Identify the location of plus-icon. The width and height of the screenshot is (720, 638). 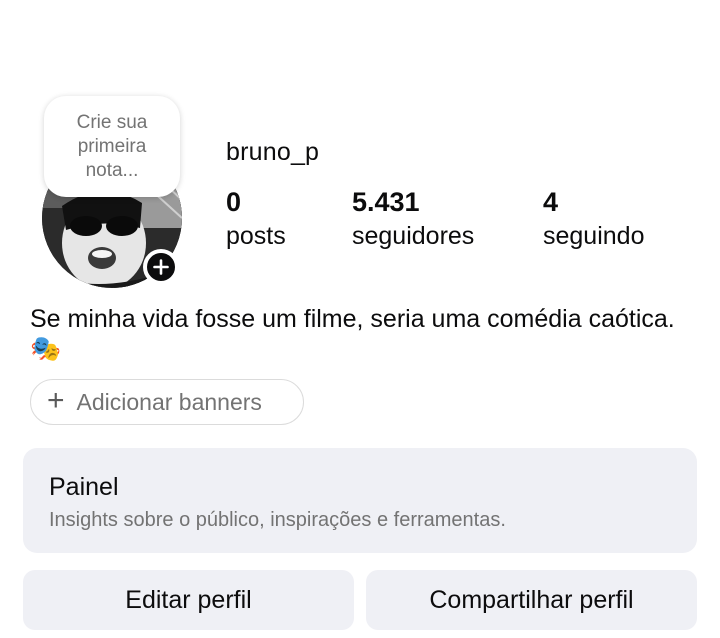
(161, 267).